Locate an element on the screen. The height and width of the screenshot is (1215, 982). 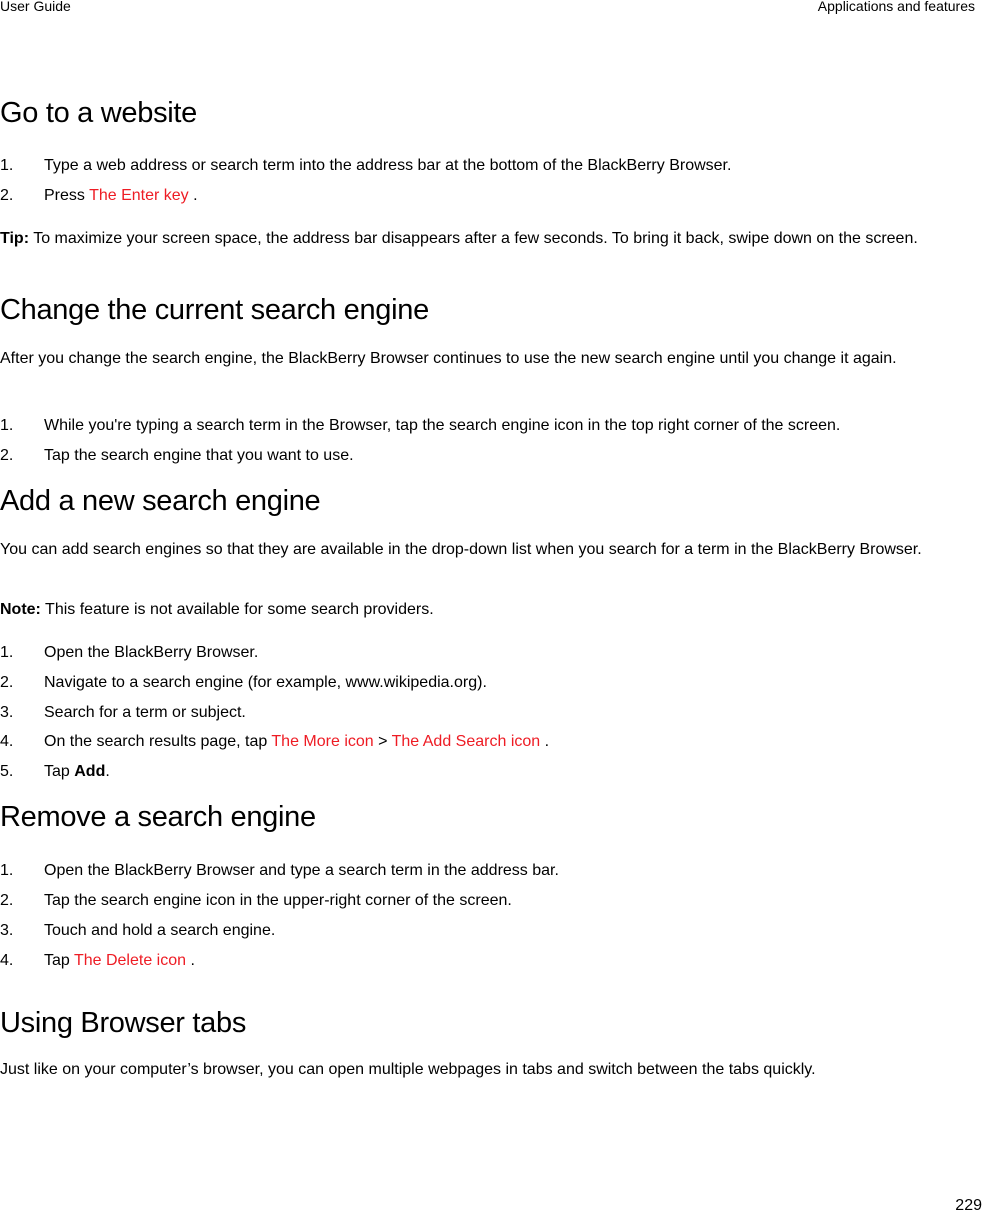
list-item: 1. Open the BlackBerry Browser. is located at coordinates (129, 652).